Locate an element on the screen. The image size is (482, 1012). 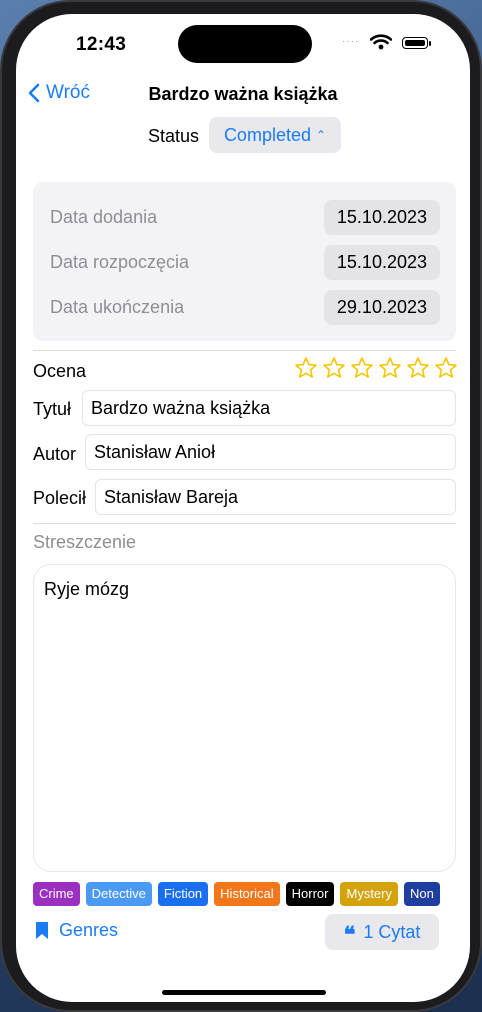
wifi-icon is located at coordinates (381, 42).